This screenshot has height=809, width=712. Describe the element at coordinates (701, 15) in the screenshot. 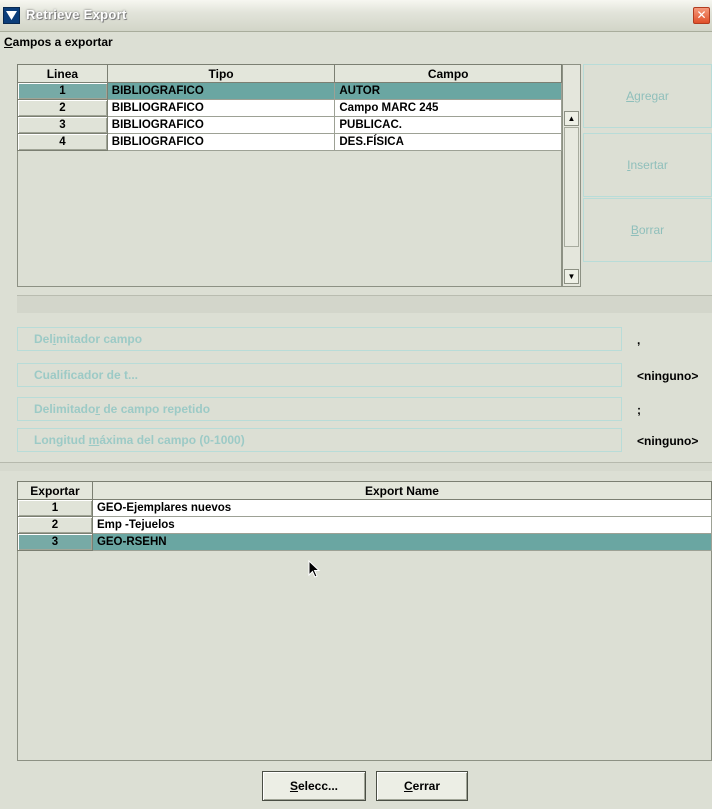

I see `close-icon: ✕` at that location.